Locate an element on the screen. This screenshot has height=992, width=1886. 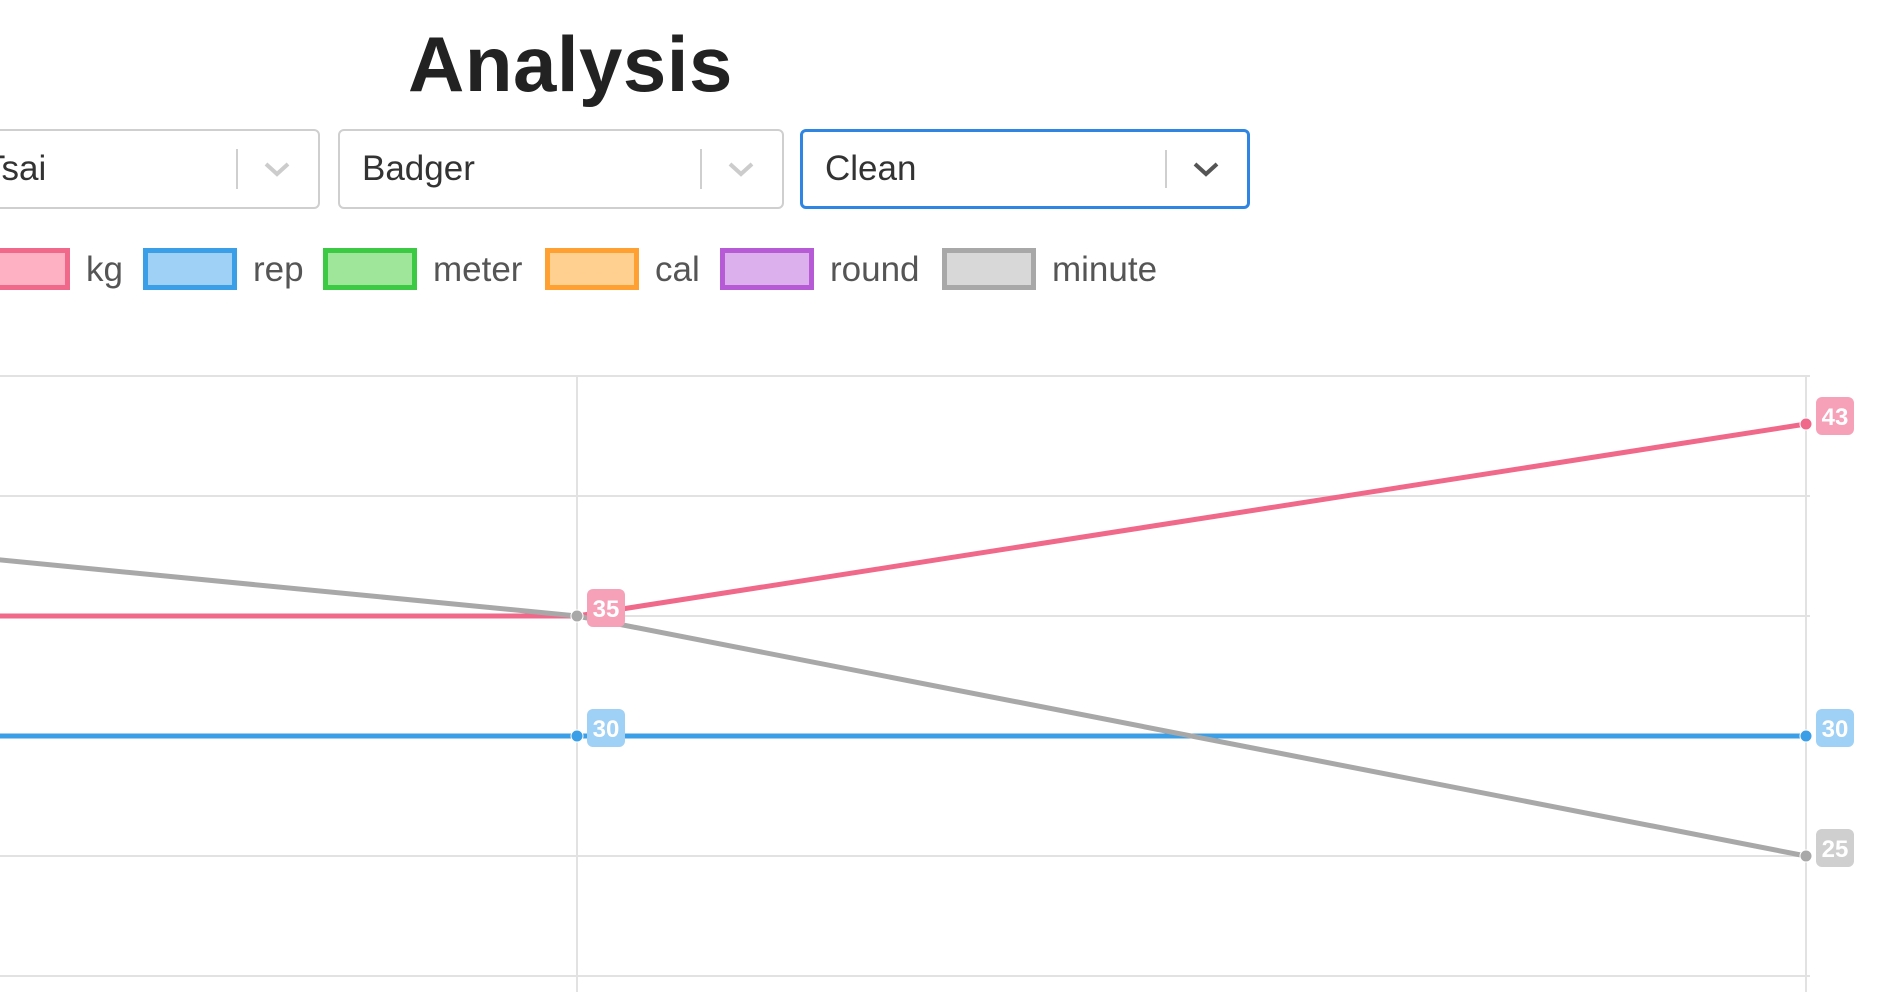
data-label-kg: 35 is located at coordinates (606, 609).